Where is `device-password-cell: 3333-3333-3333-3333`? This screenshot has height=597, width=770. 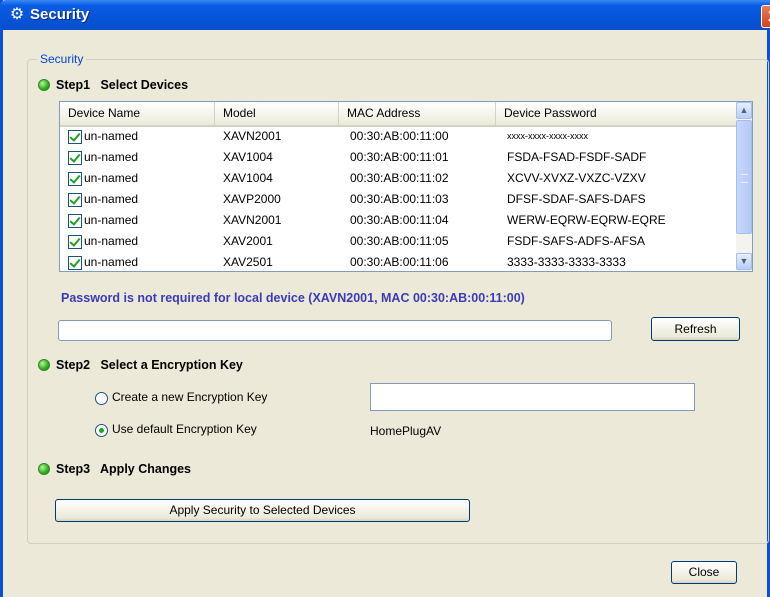 device-password-cell: 3333-3333-3333-3333 is located at coordinates (566, 262).